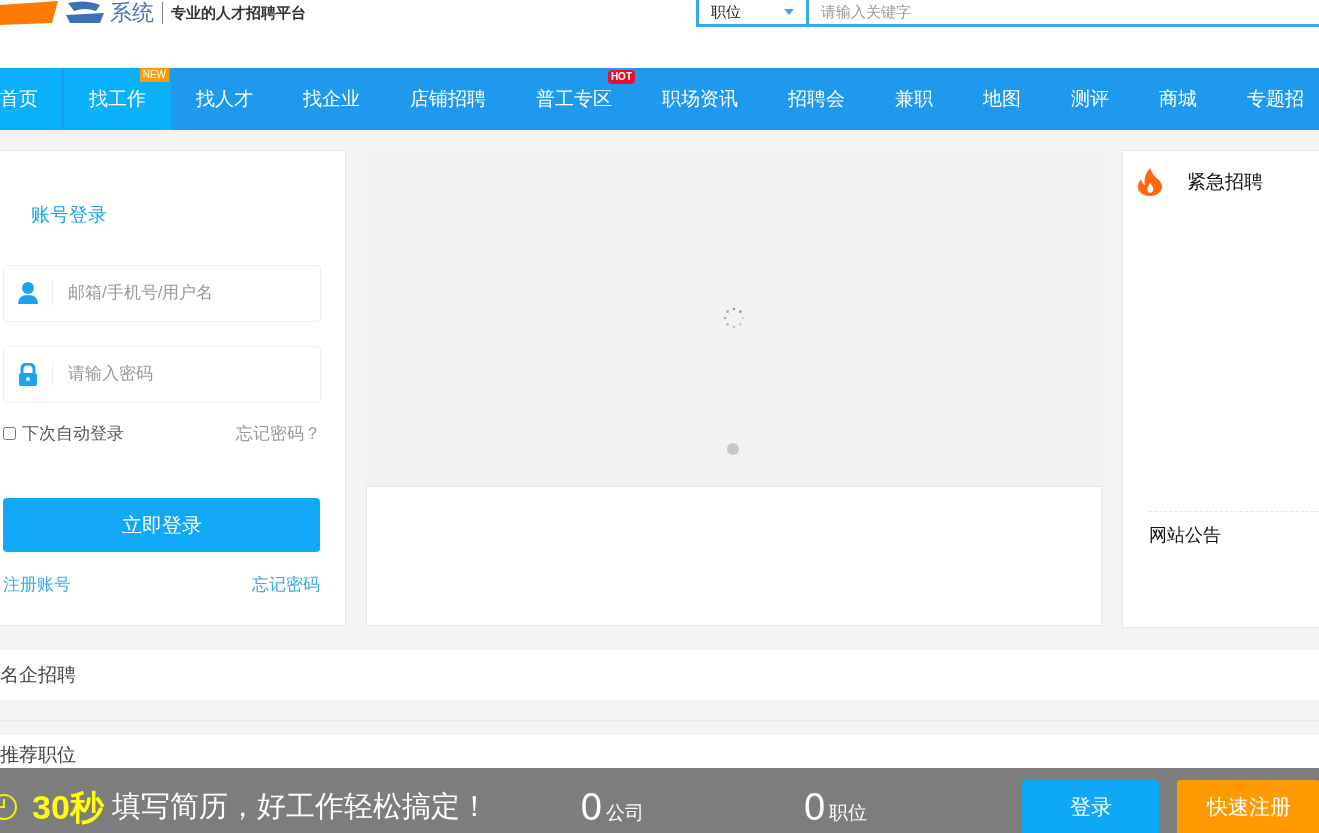 This screenshot has height=833, width=1319. What do you see at coordinates (1178, 107) in the screenshot?
I see `nav-item: 商城` at bounding box center [1178, 107].